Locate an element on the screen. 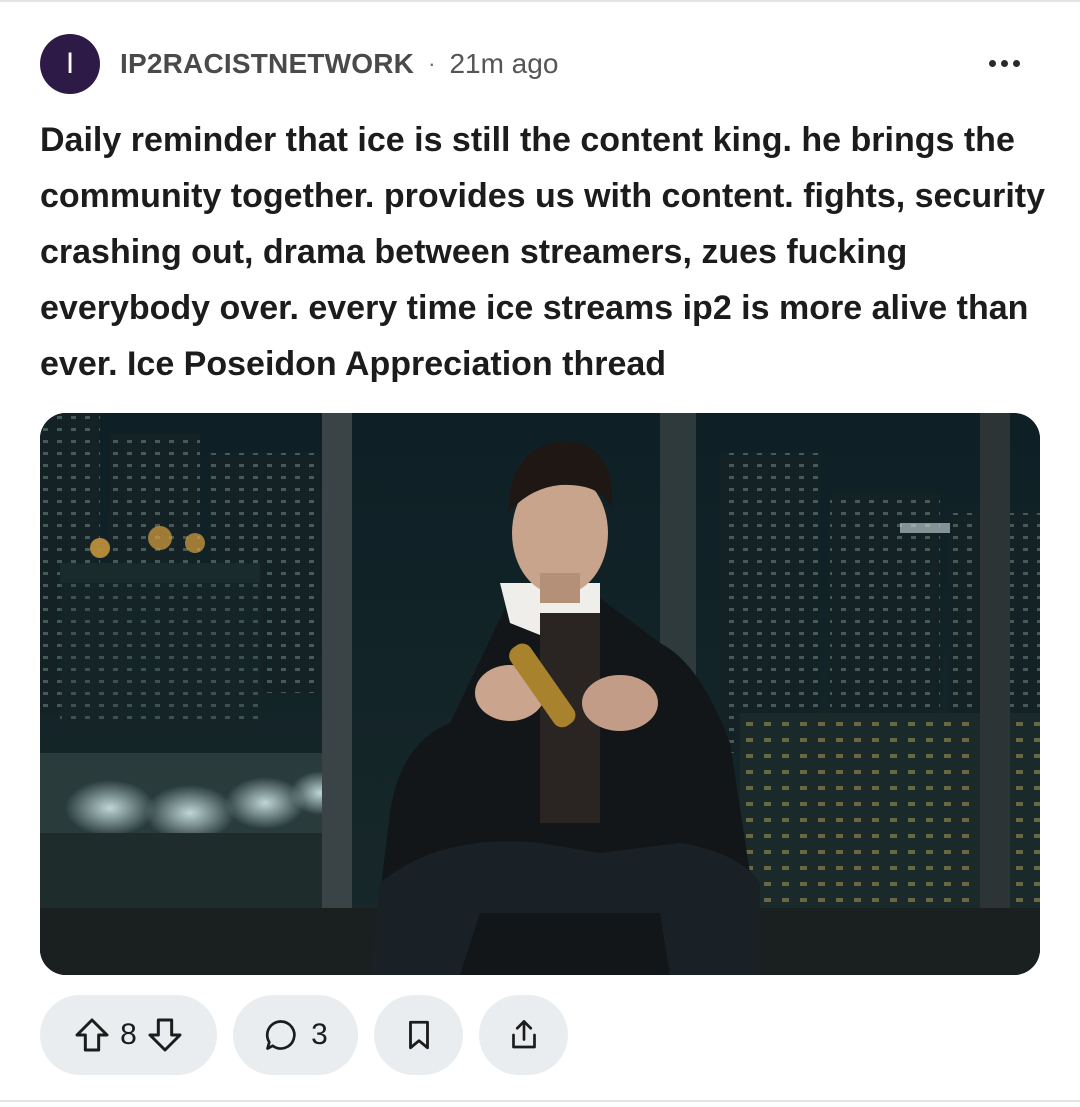  avatar-letter: I is located at coordinates (70, 63).